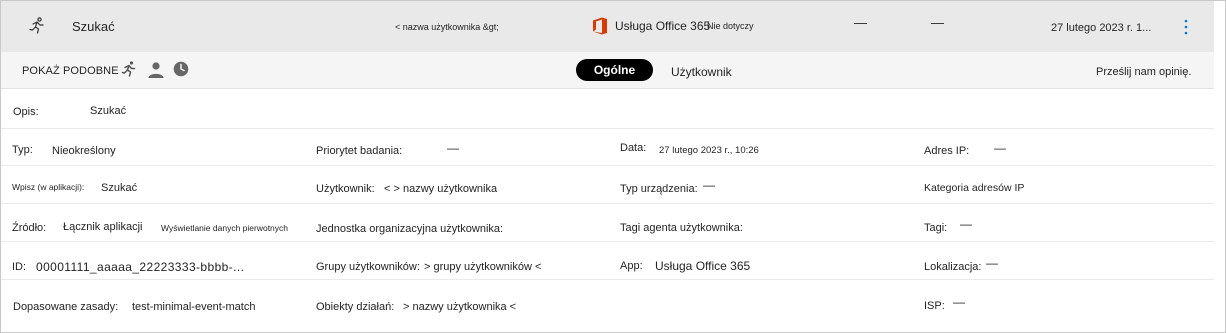 The image size is (1226, 333). I want to click on app-label: App:, so click(631, 266).